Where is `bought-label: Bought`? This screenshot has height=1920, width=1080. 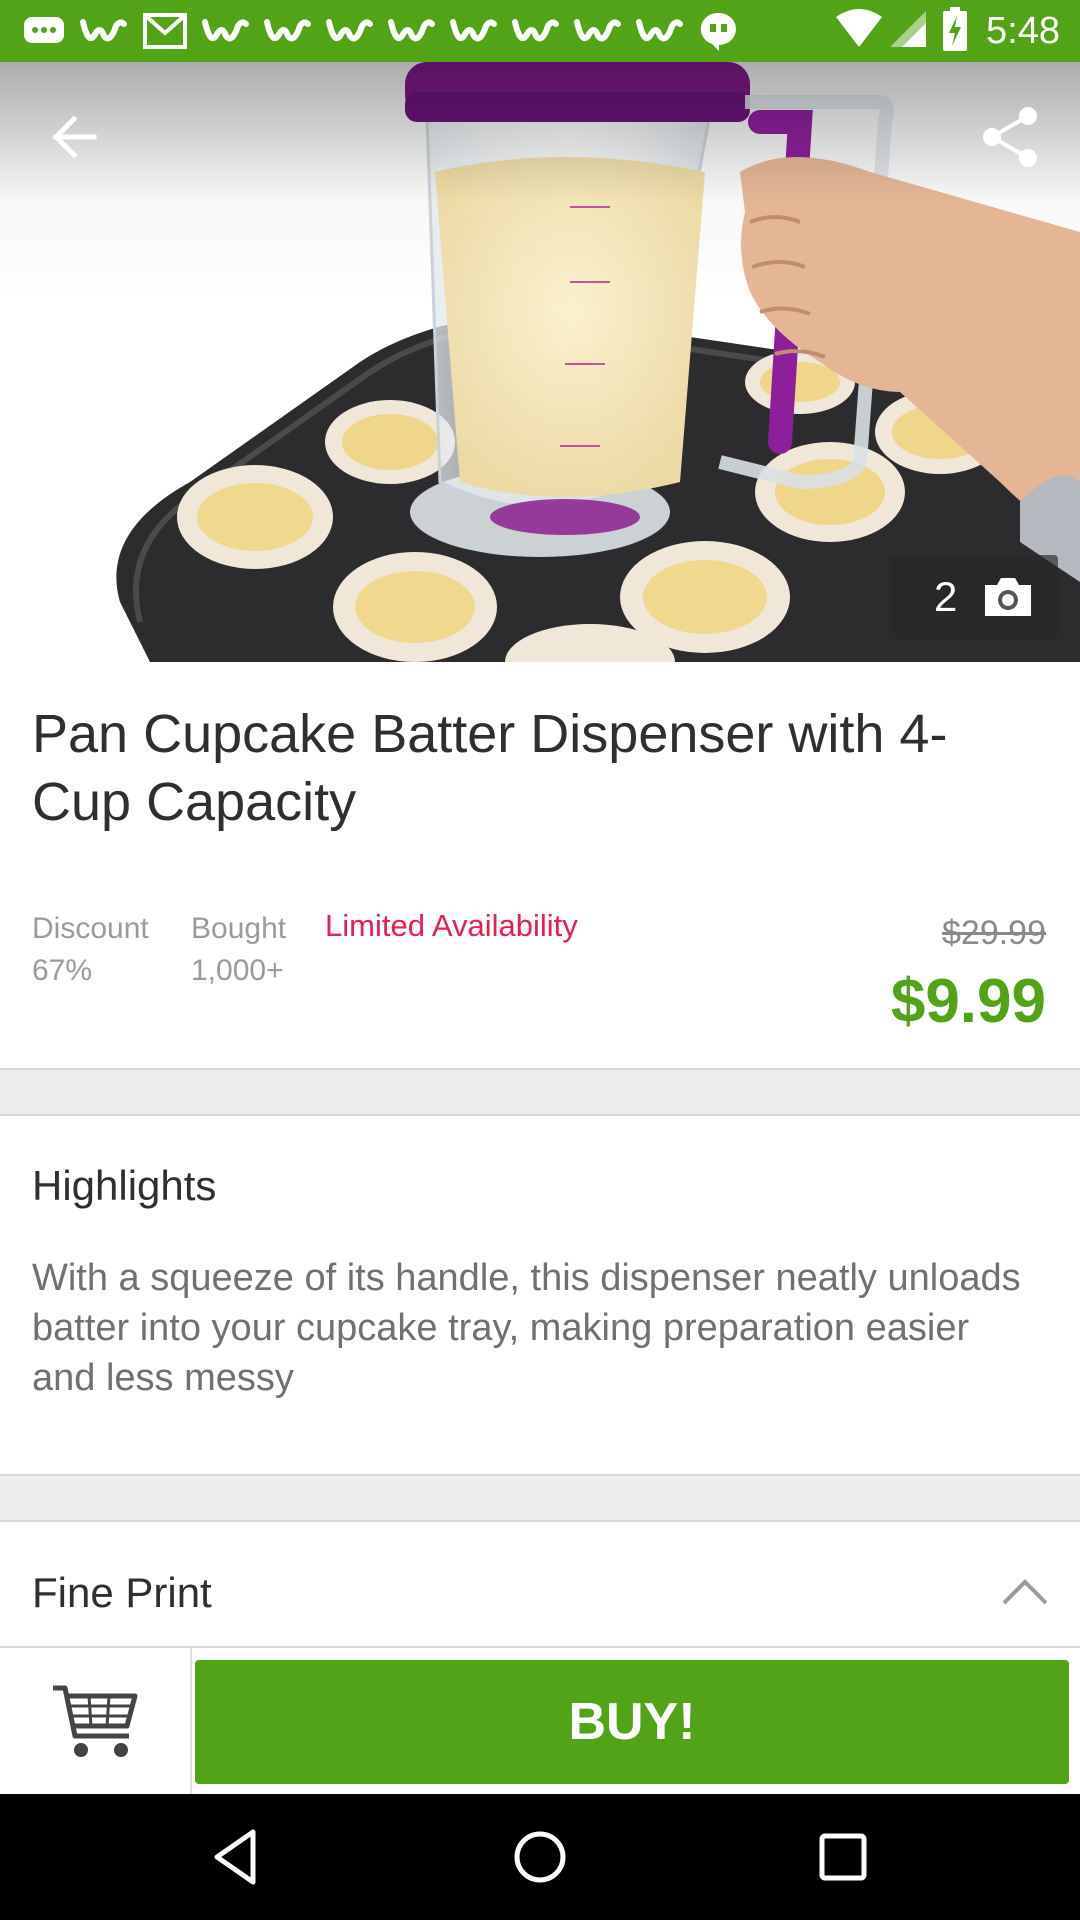 bought-label: Bought is located at coordinates (239, 928).